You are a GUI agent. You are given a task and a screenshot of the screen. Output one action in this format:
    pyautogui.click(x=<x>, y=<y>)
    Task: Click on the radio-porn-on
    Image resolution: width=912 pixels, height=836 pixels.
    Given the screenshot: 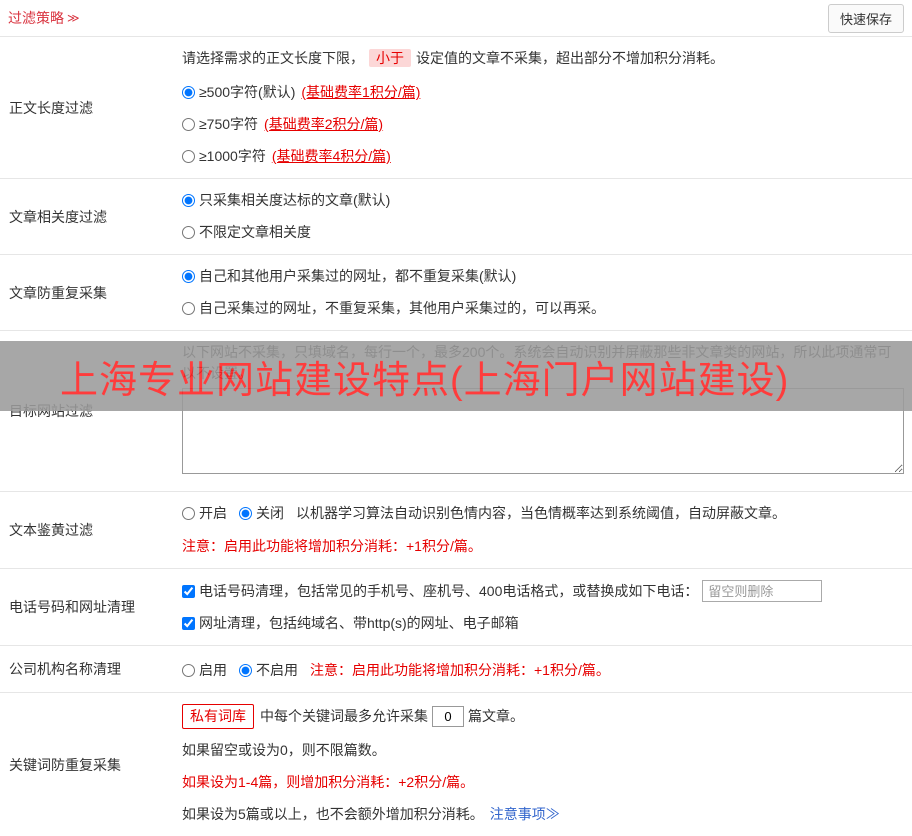 What is the action you would take?
    pyautogui.click(x=188, y=513)
    